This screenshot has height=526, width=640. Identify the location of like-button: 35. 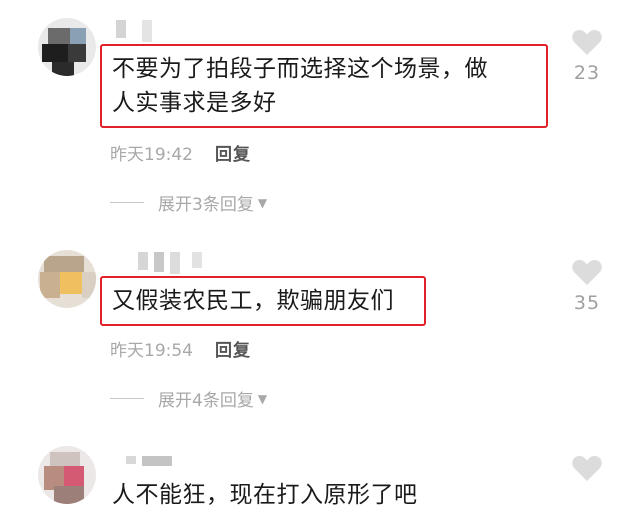
(587, 286).